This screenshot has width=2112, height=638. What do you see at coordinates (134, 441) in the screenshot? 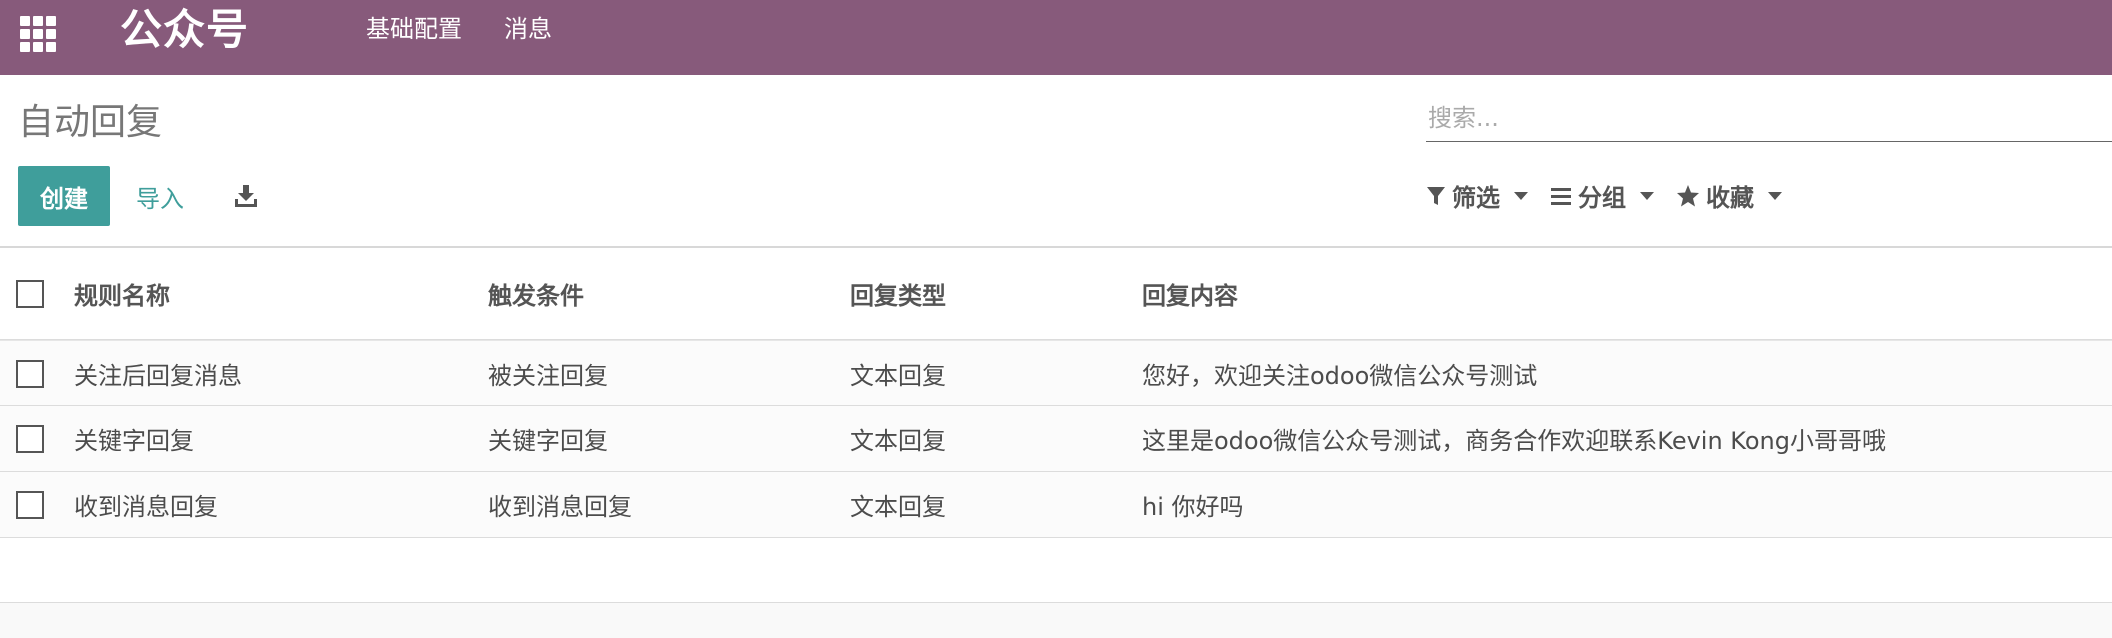
I see `cell-rule-name: 关键字回复` at bounding box center [134, 441].